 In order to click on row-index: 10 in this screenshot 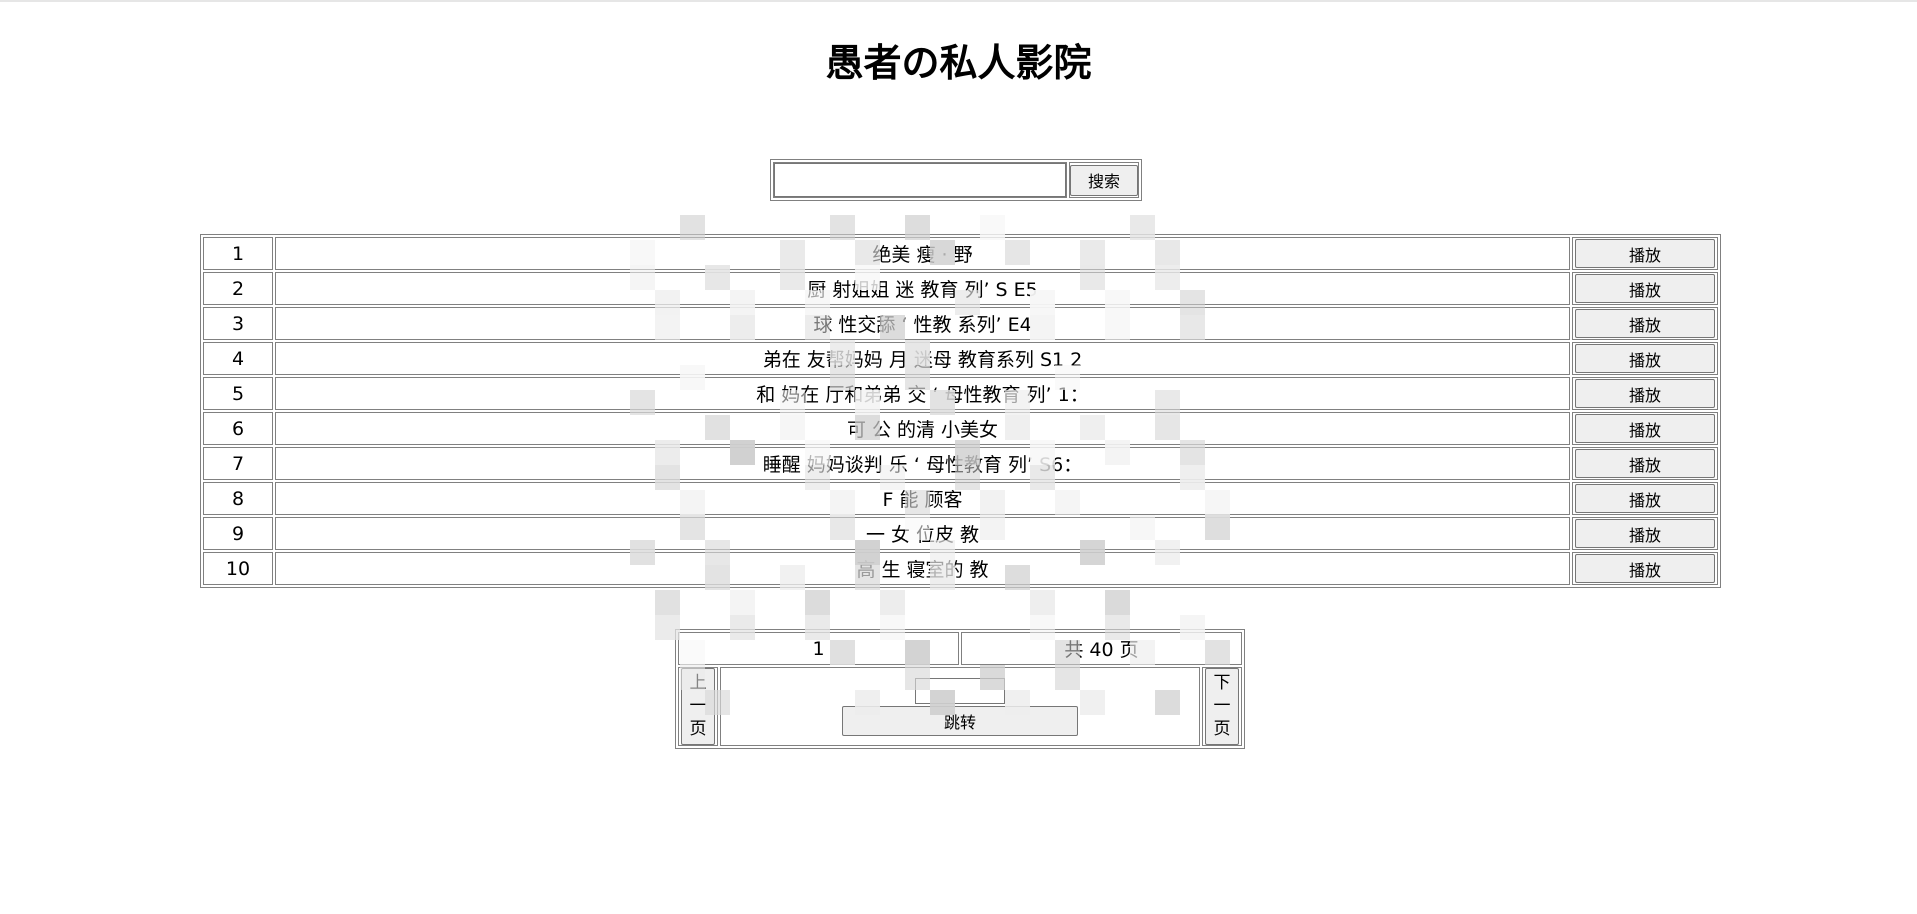, I will do `click(238, 568)`.